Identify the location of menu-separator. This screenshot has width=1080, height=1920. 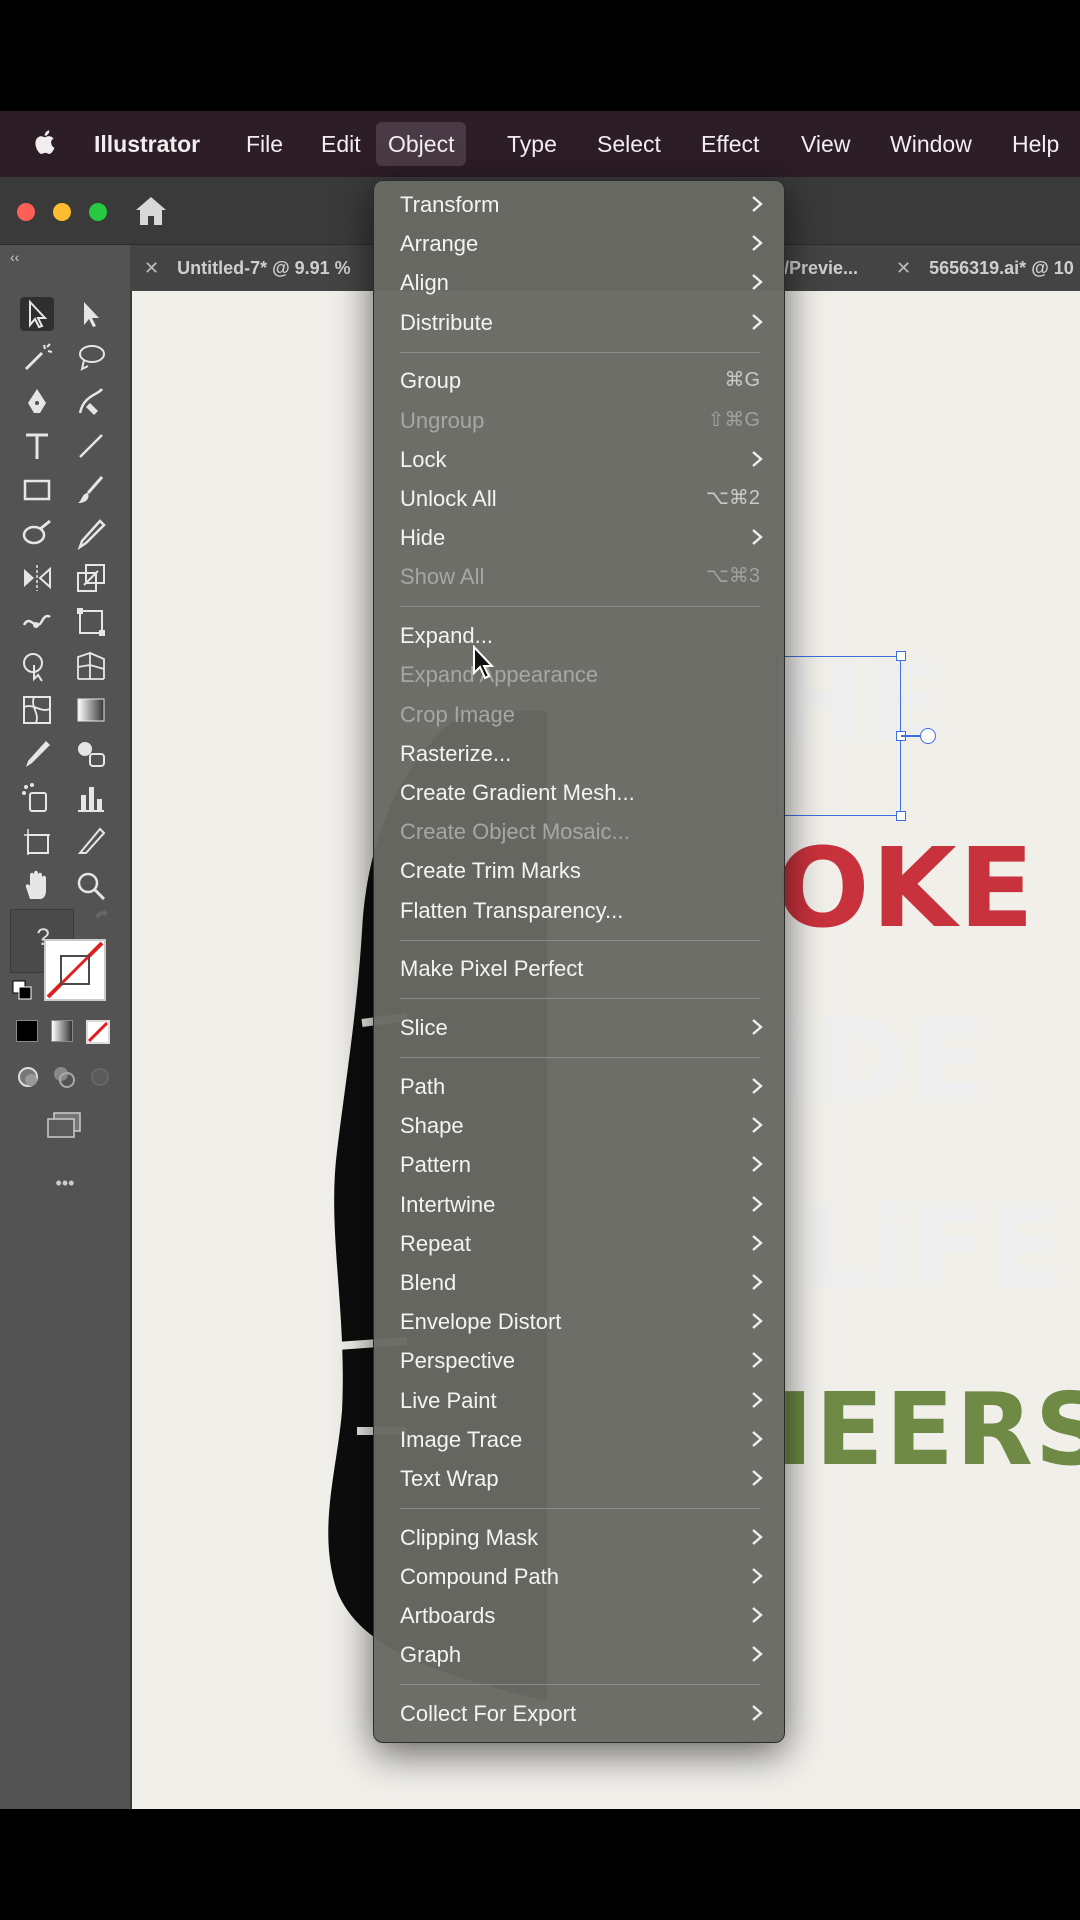
(580, 1058).